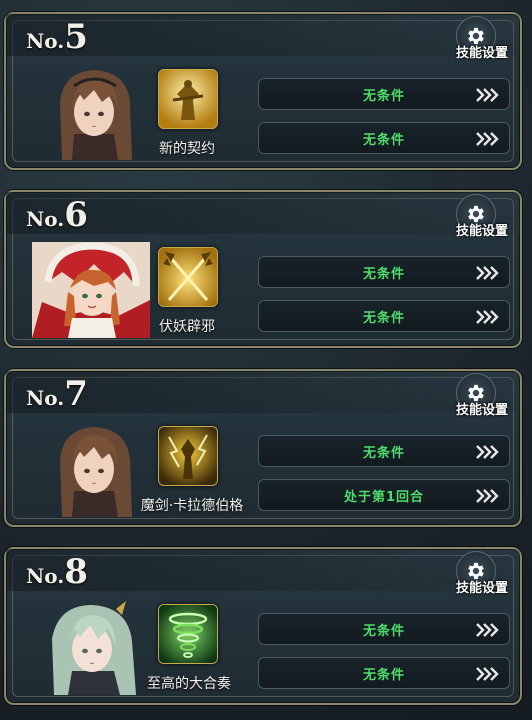 Image resolution: width=532 pixels, height=720 pixels. What do you see at coordinates (57, 215) in the screenshot?
I see `card-number: No.6` at bounding box center [57, 215].